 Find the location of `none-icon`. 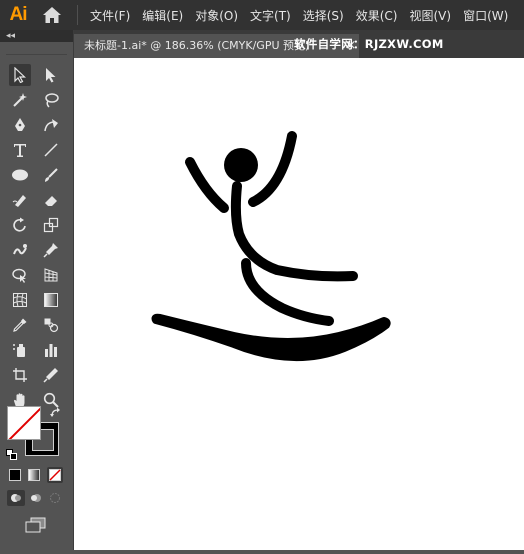

none-icon is located at coordinates (55, 475).